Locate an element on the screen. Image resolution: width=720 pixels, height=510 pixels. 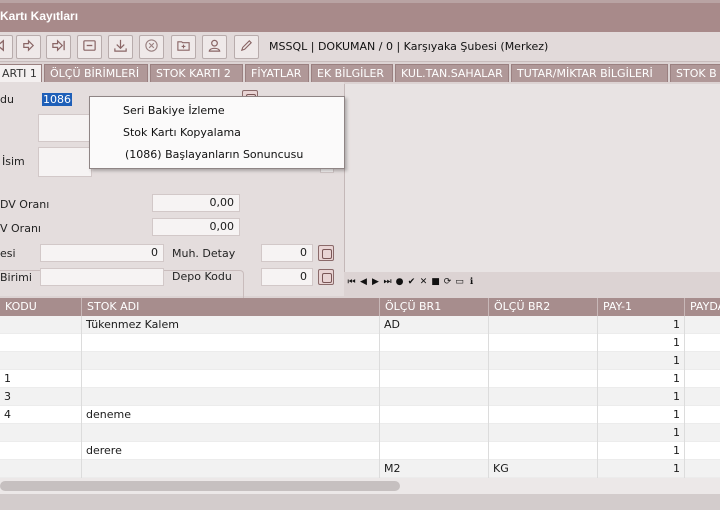
open-folder-icon: ▭ is located at coordinates (459, 282).